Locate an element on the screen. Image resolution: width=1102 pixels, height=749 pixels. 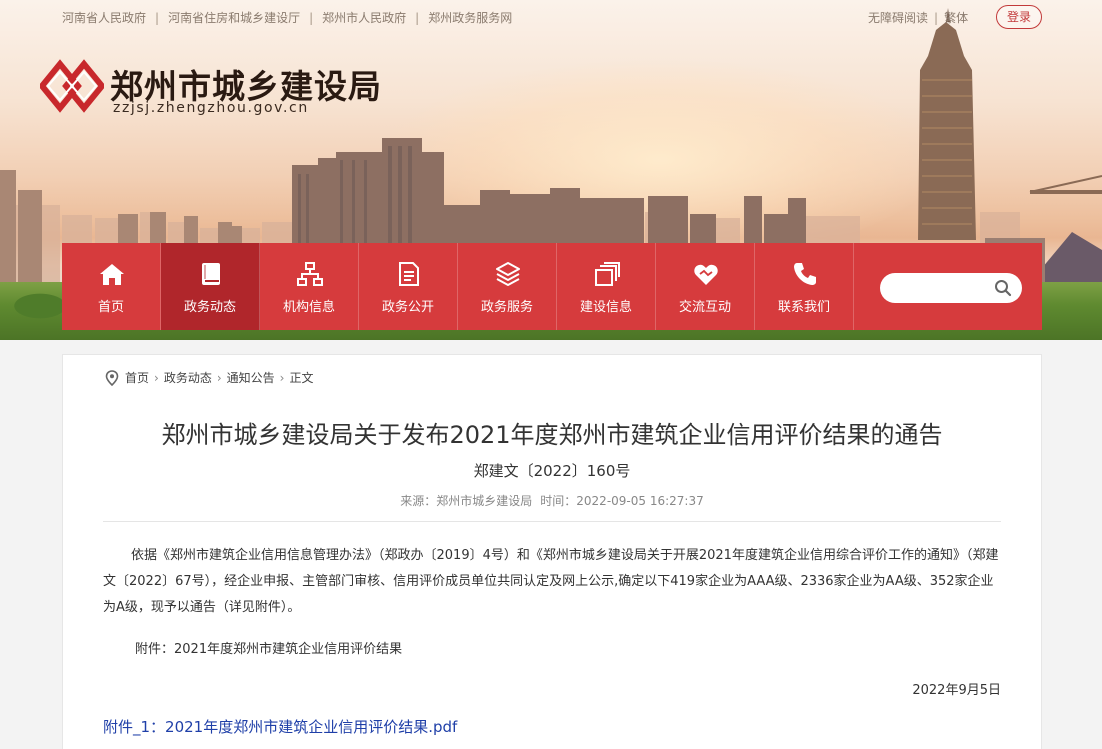
nav-label: 首页 is located at coordinates (110, 307).